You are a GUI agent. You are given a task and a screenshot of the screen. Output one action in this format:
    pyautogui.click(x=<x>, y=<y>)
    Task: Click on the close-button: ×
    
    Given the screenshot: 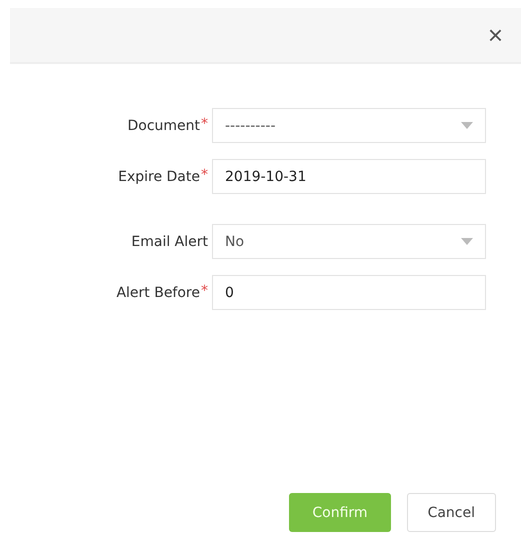 What is the action you would take?
    pyautogui.click(x=495, y=35)
    